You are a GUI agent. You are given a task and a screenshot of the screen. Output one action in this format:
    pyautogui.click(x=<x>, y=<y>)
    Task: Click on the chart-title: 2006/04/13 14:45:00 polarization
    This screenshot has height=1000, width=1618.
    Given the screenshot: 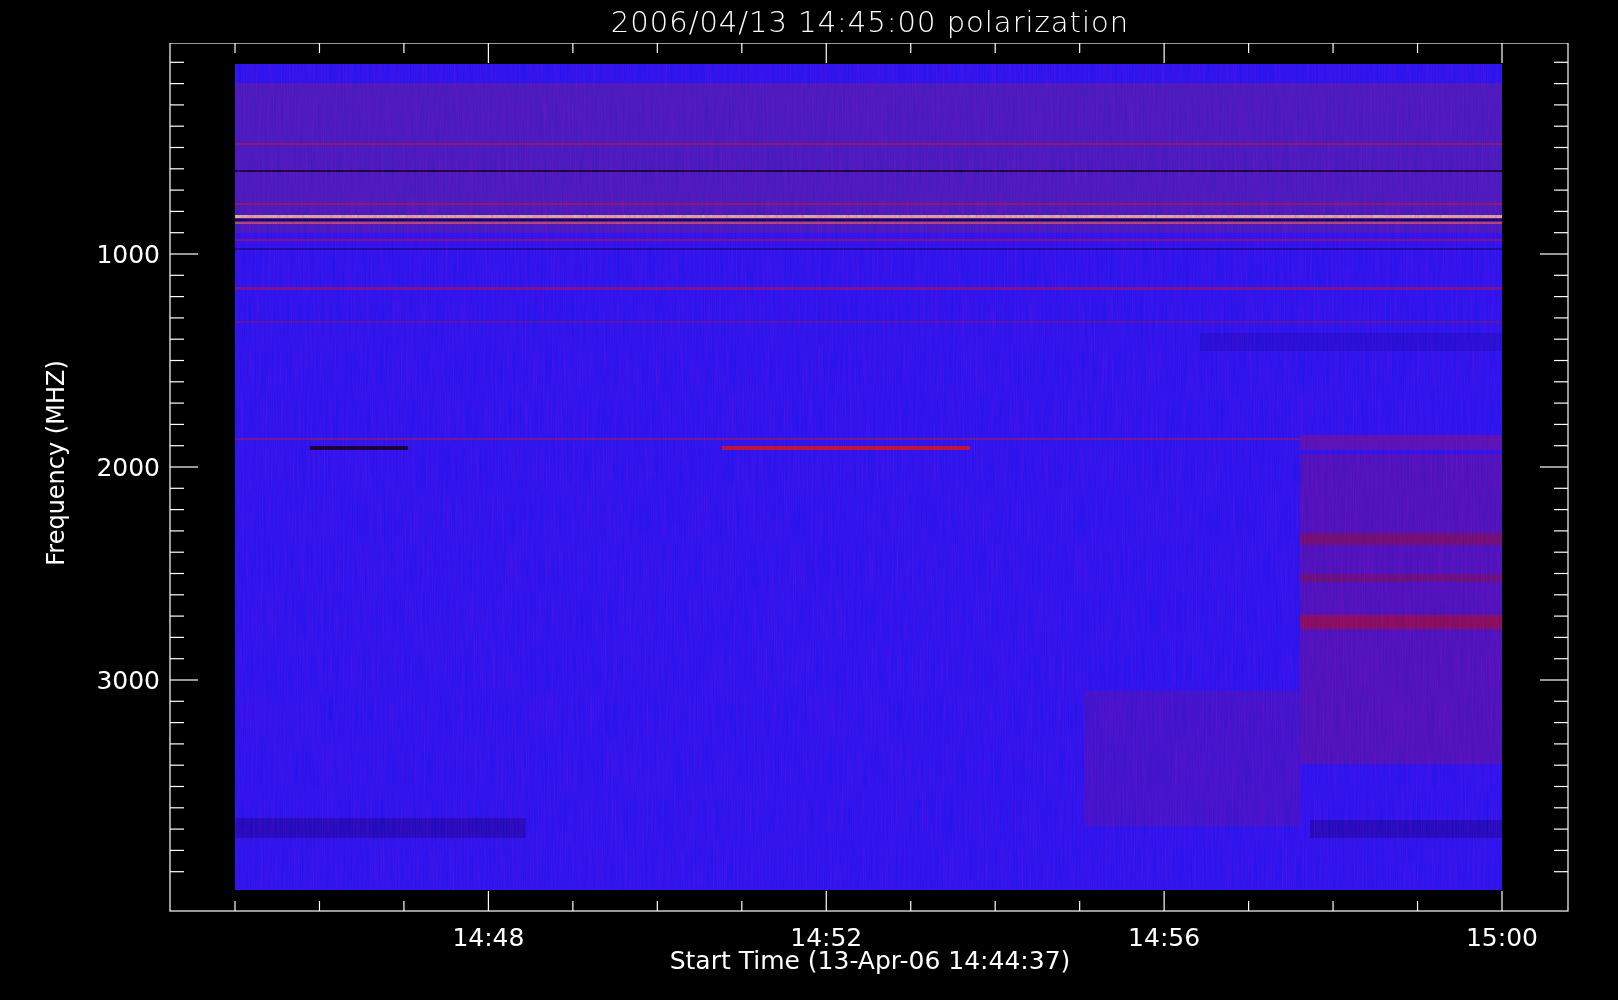 What is the action you would take?
    pyautogui.click(x=870, y=22)
    